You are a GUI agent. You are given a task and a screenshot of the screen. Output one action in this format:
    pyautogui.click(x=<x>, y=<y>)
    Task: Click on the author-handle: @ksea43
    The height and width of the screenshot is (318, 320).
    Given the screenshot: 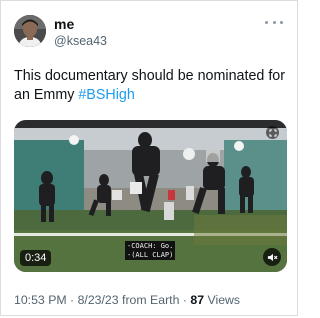 What is the action you would take?
    pyautogui.click(x=80, y=41)
    